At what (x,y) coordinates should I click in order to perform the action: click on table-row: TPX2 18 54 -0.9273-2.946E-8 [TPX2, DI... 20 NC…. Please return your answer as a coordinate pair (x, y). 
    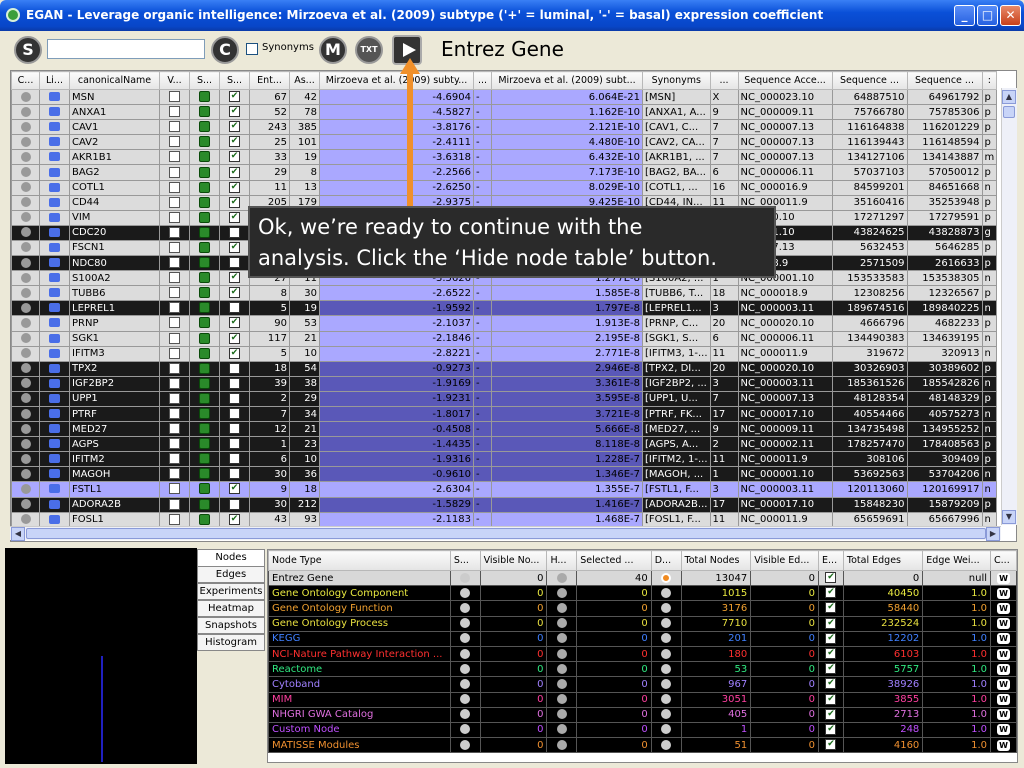
    Looking at the image, I should click on (504, 368).